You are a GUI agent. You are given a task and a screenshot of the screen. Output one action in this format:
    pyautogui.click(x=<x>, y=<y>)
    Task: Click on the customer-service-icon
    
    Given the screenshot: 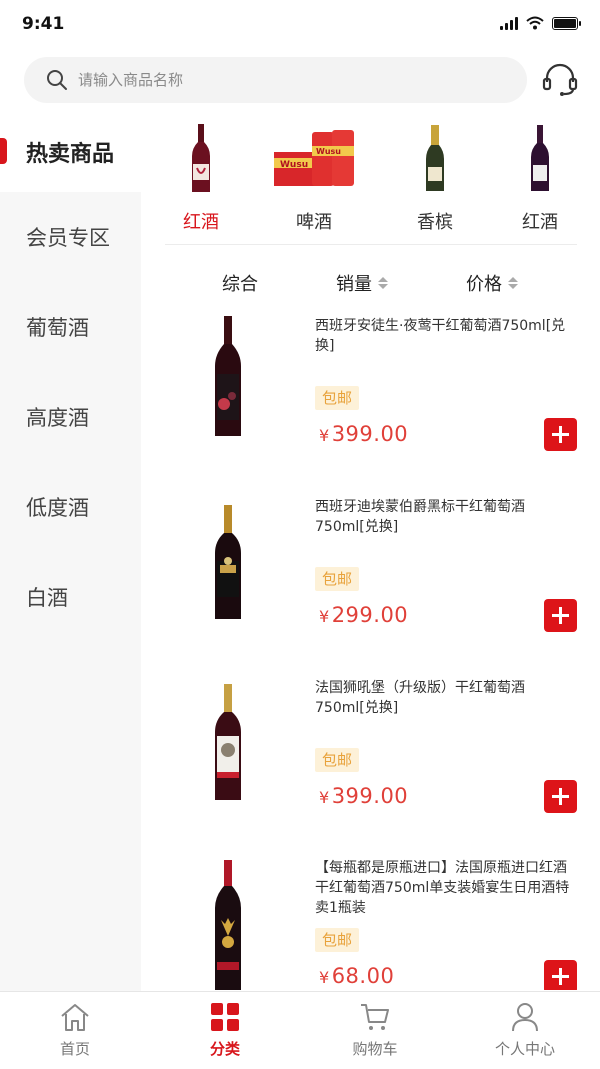 What is the action you would take?
    pyautogui.click(x=560, y=80)
    